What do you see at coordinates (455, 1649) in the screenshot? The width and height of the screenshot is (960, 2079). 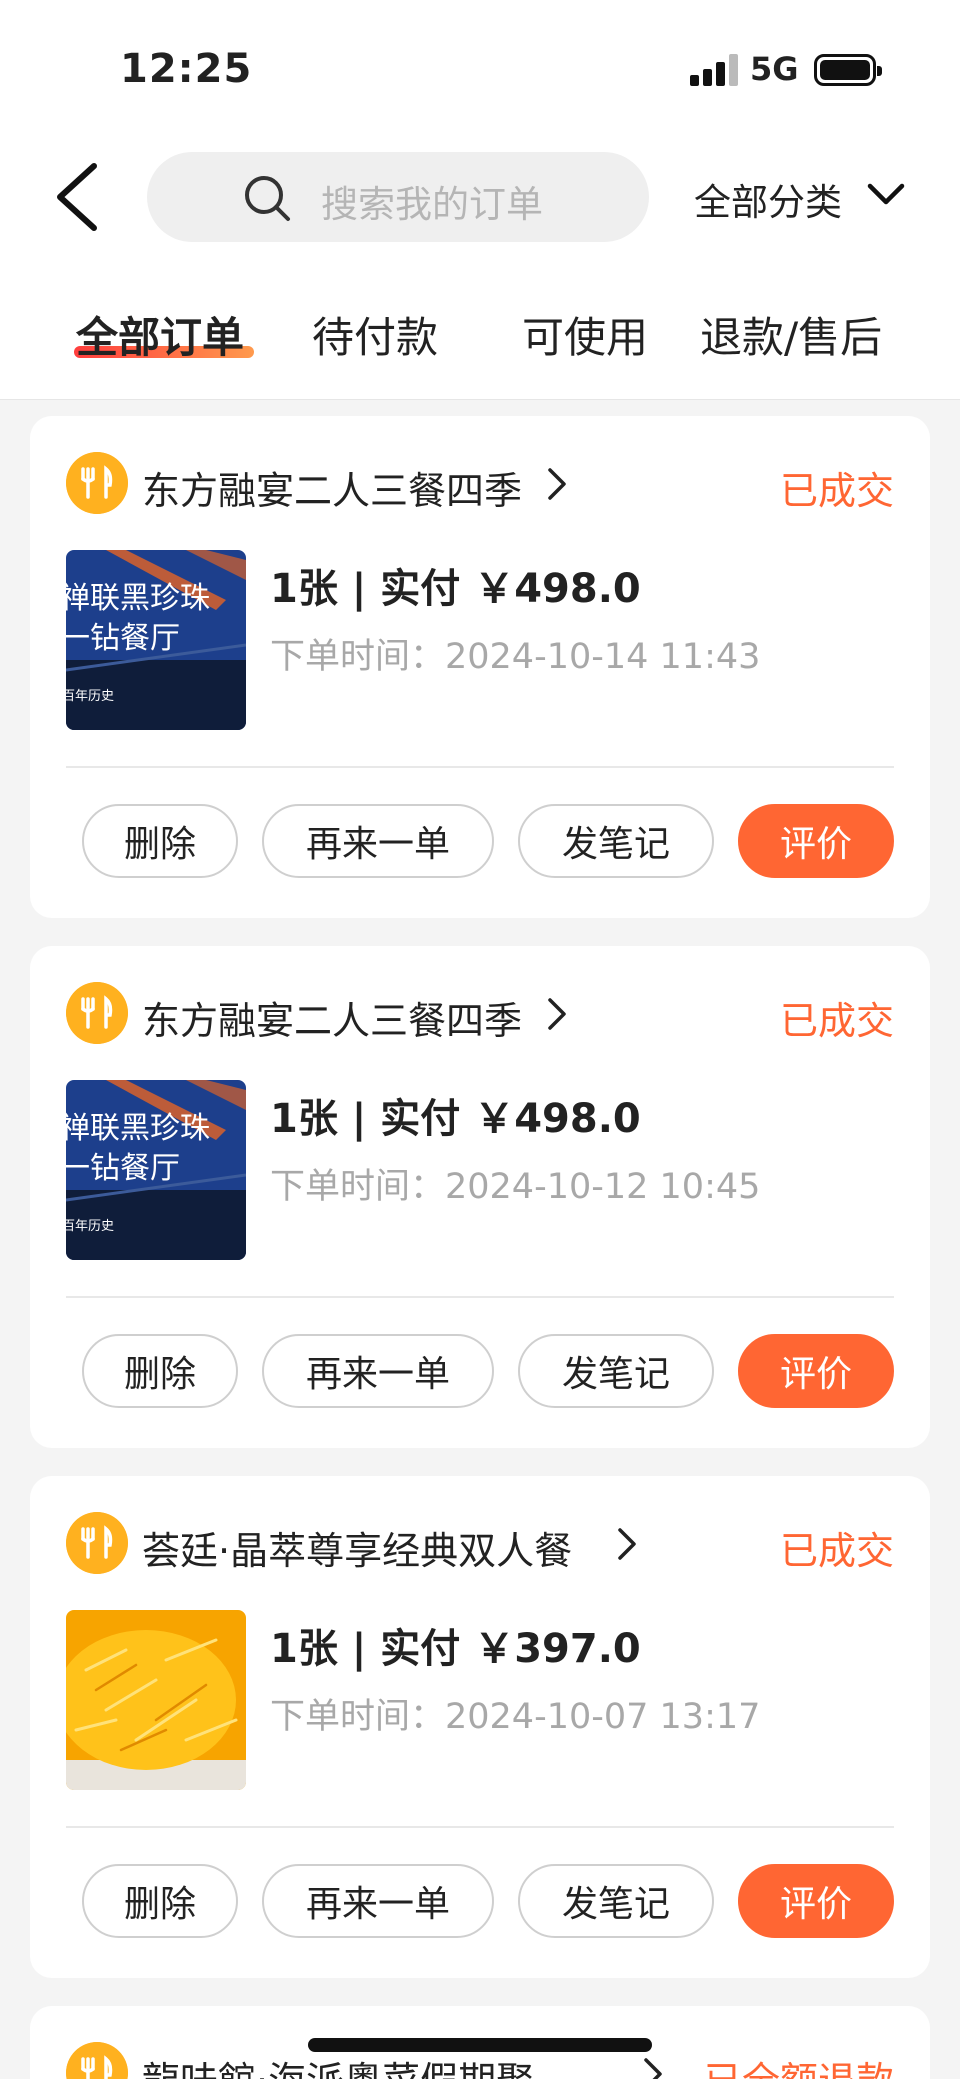 I see `order-price: 1张 | 实付 ￥397.0` at bounding box center [455, 1649].